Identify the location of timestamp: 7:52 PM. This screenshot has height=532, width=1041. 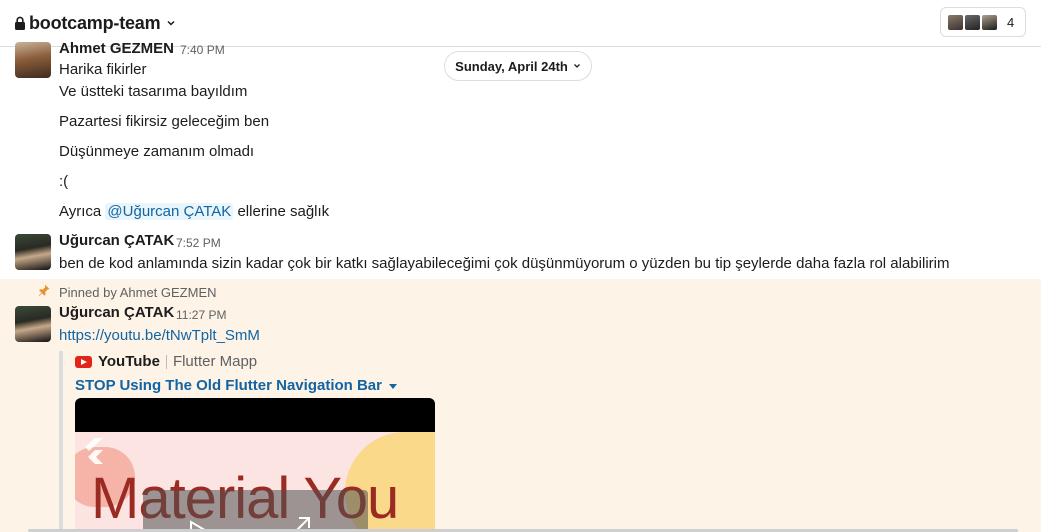
(198, 243).